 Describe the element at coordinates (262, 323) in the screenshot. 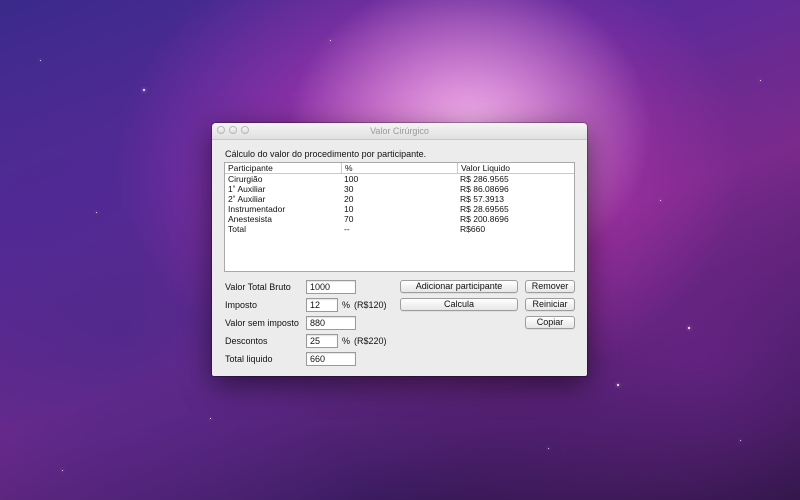

I see `valor-sem-imposto-label: Valor sem imposto` at that location.